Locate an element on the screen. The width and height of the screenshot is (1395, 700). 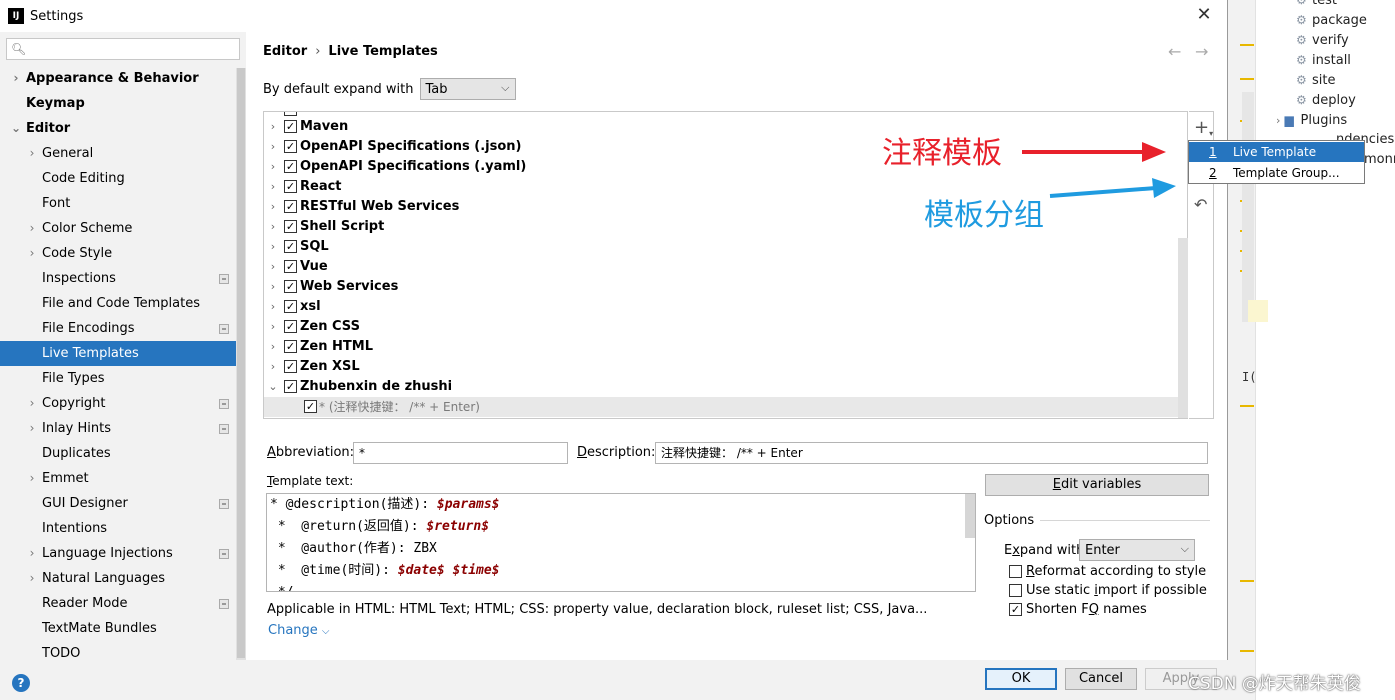
sidebar-item-file-encodings: File Encodings is located at coordinates (118, 328).